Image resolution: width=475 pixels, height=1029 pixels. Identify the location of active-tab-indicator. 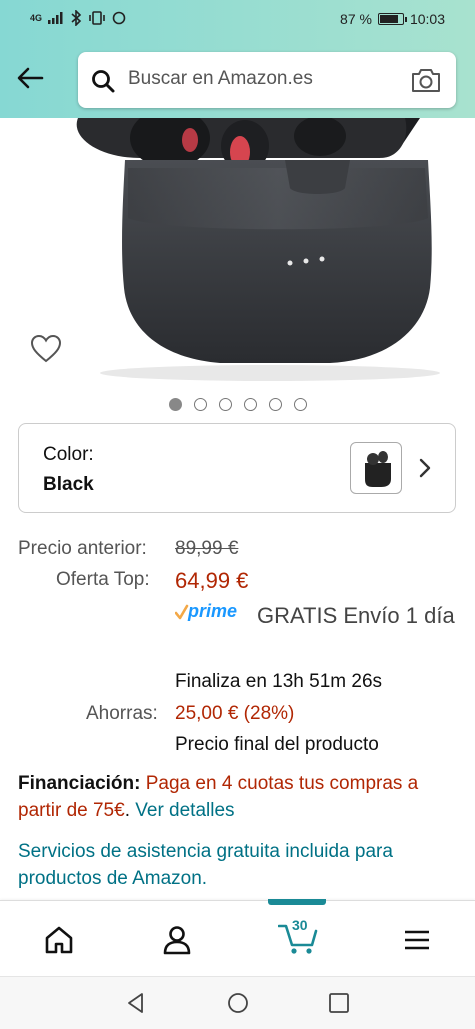
(297, 902).